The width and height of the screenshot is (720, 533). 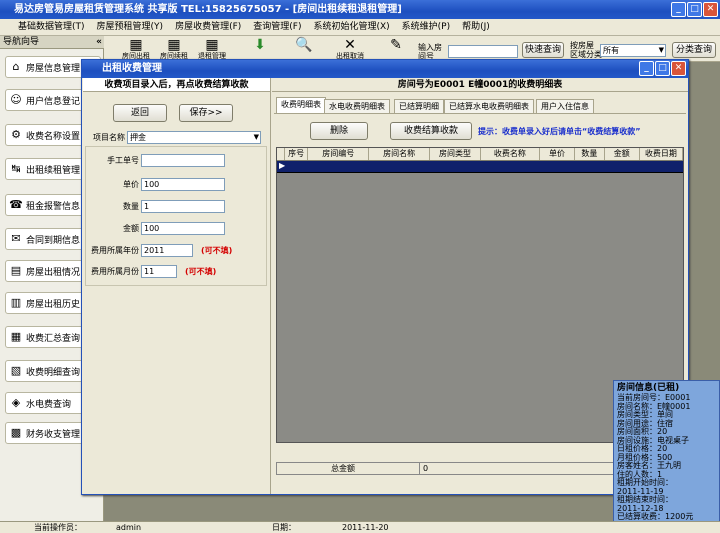 I want to click on table-header: 序号 房间编号 房间名称 房间类型 收费名称 单价 数量 金额 收费日期, so click(x=480, y=154).